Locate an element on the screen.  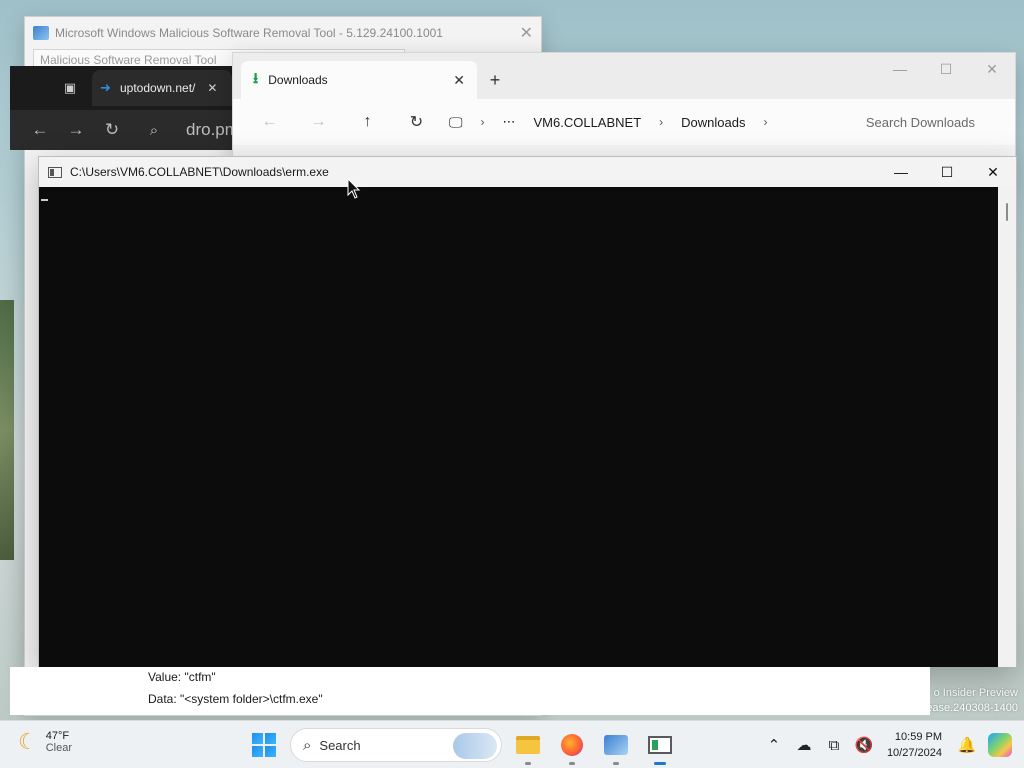
more-icon: ⋯ is located at coordinates (509, 122).